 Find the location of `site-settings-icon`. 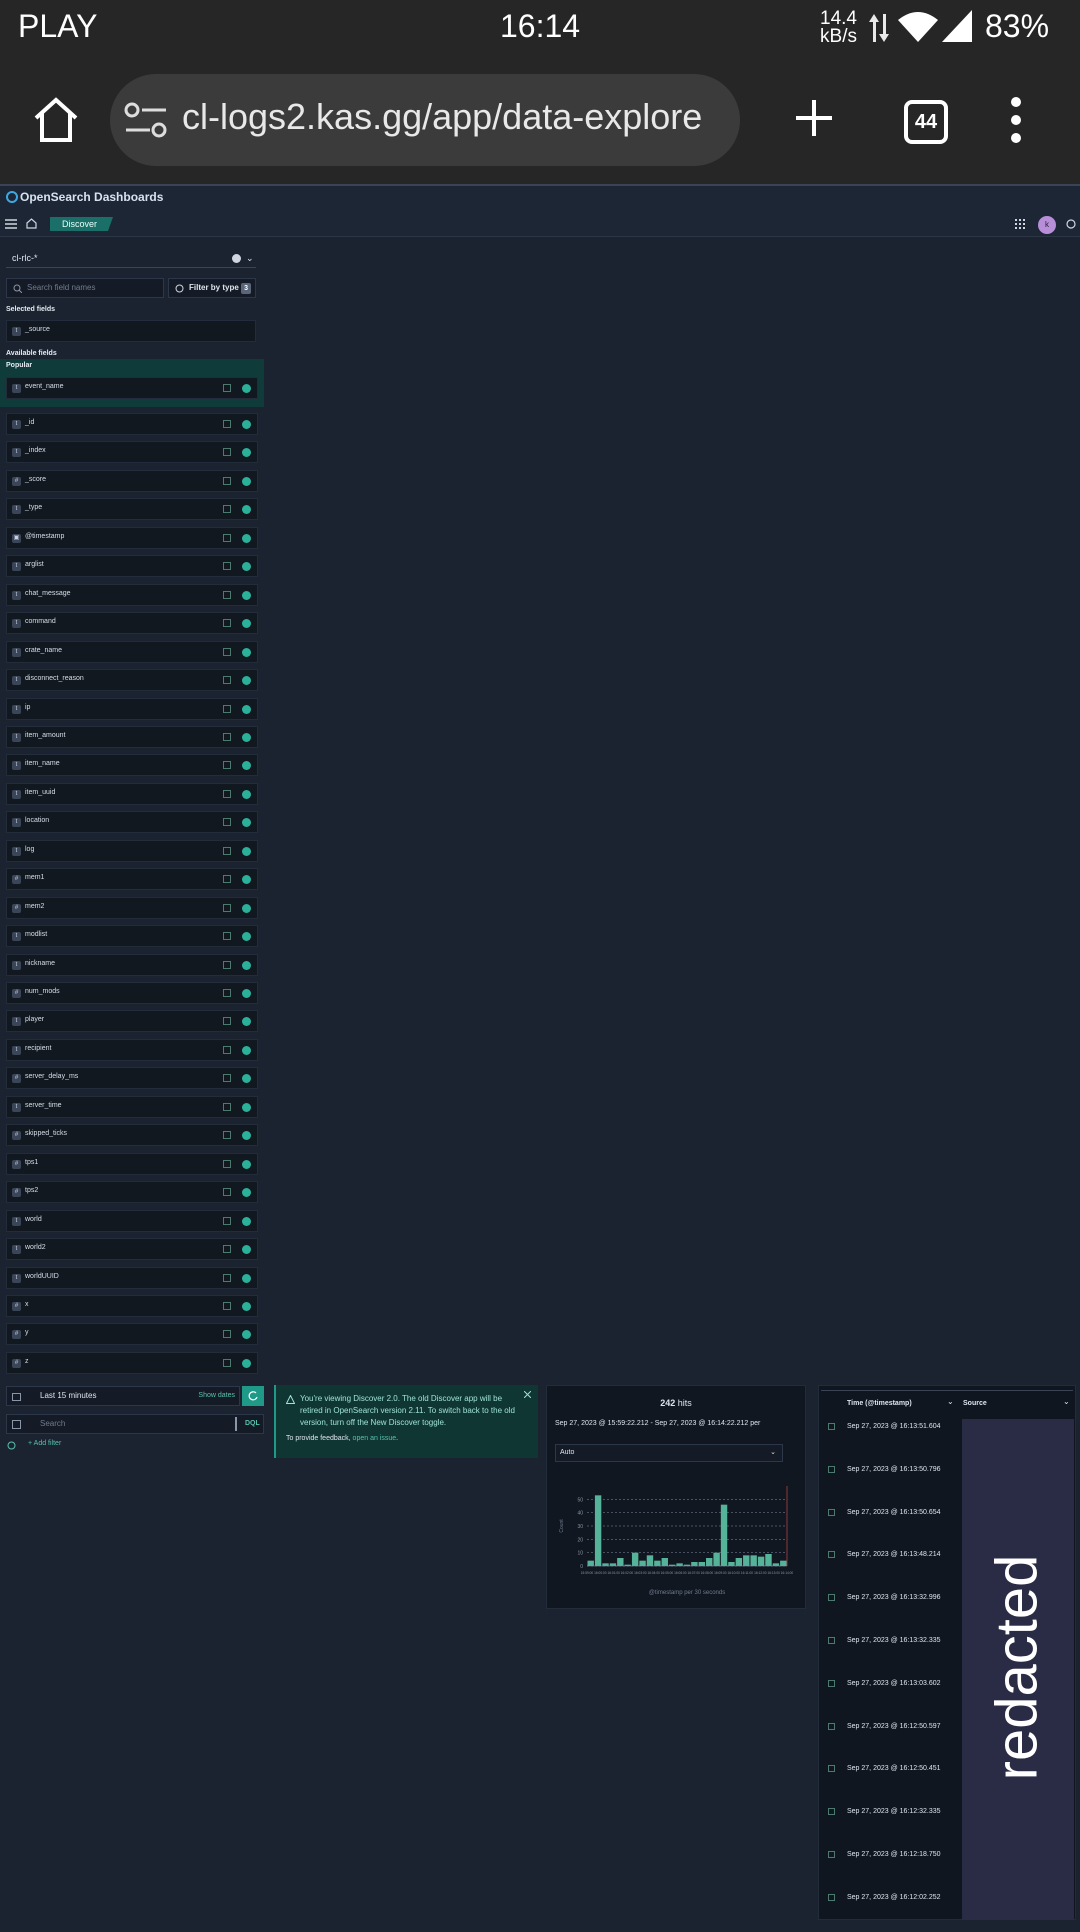

site-settings-icon is located at coordinates (146, 120).